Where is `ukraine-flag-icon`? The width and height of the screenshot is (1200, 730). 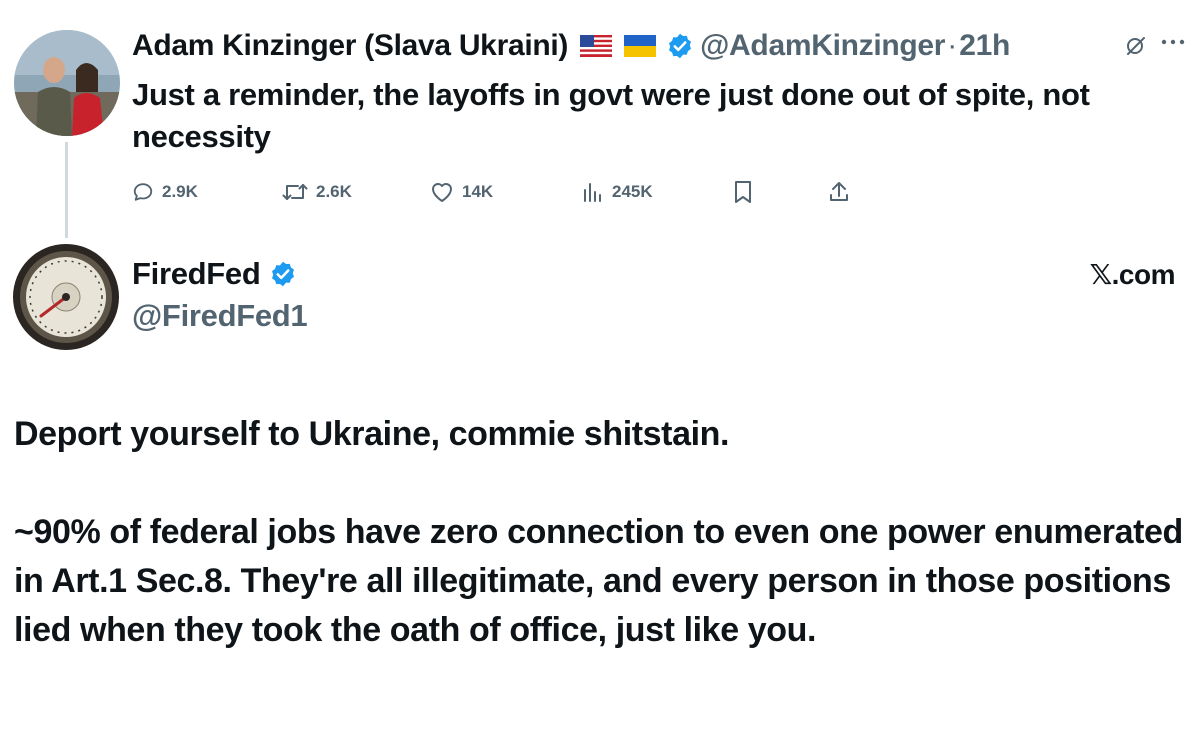
ukraine-flag-icon is located at coordinates (640, 46).